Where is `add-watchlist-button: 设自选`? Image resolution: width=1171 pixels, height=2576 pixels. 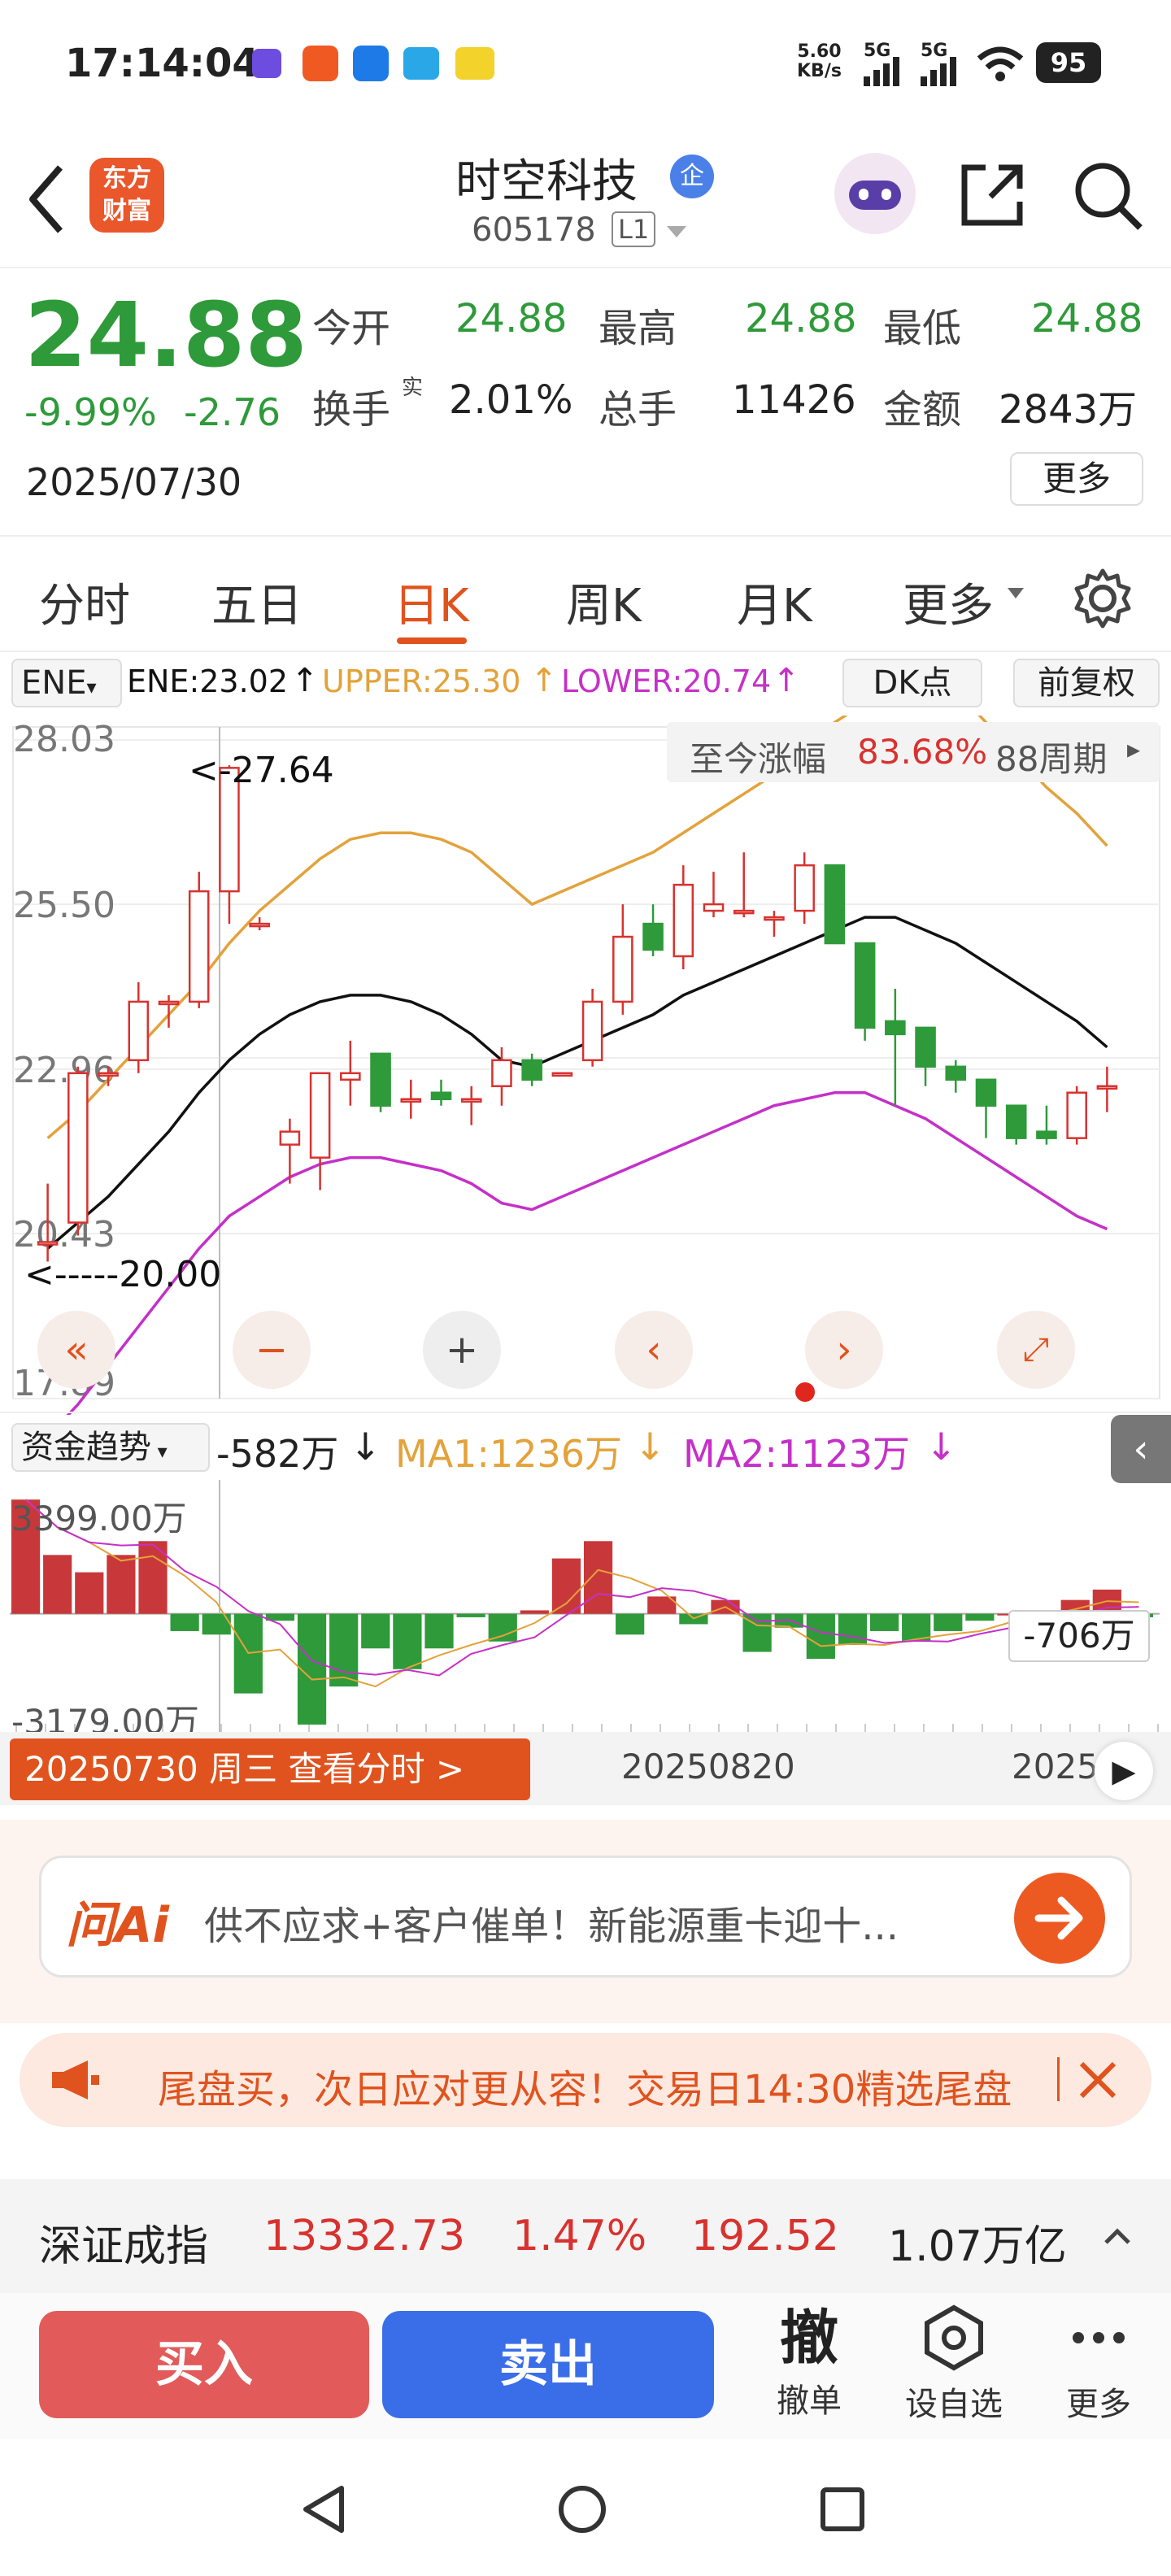 add-watchlist-button: 设自选 is located at coordinates (954, 2363).